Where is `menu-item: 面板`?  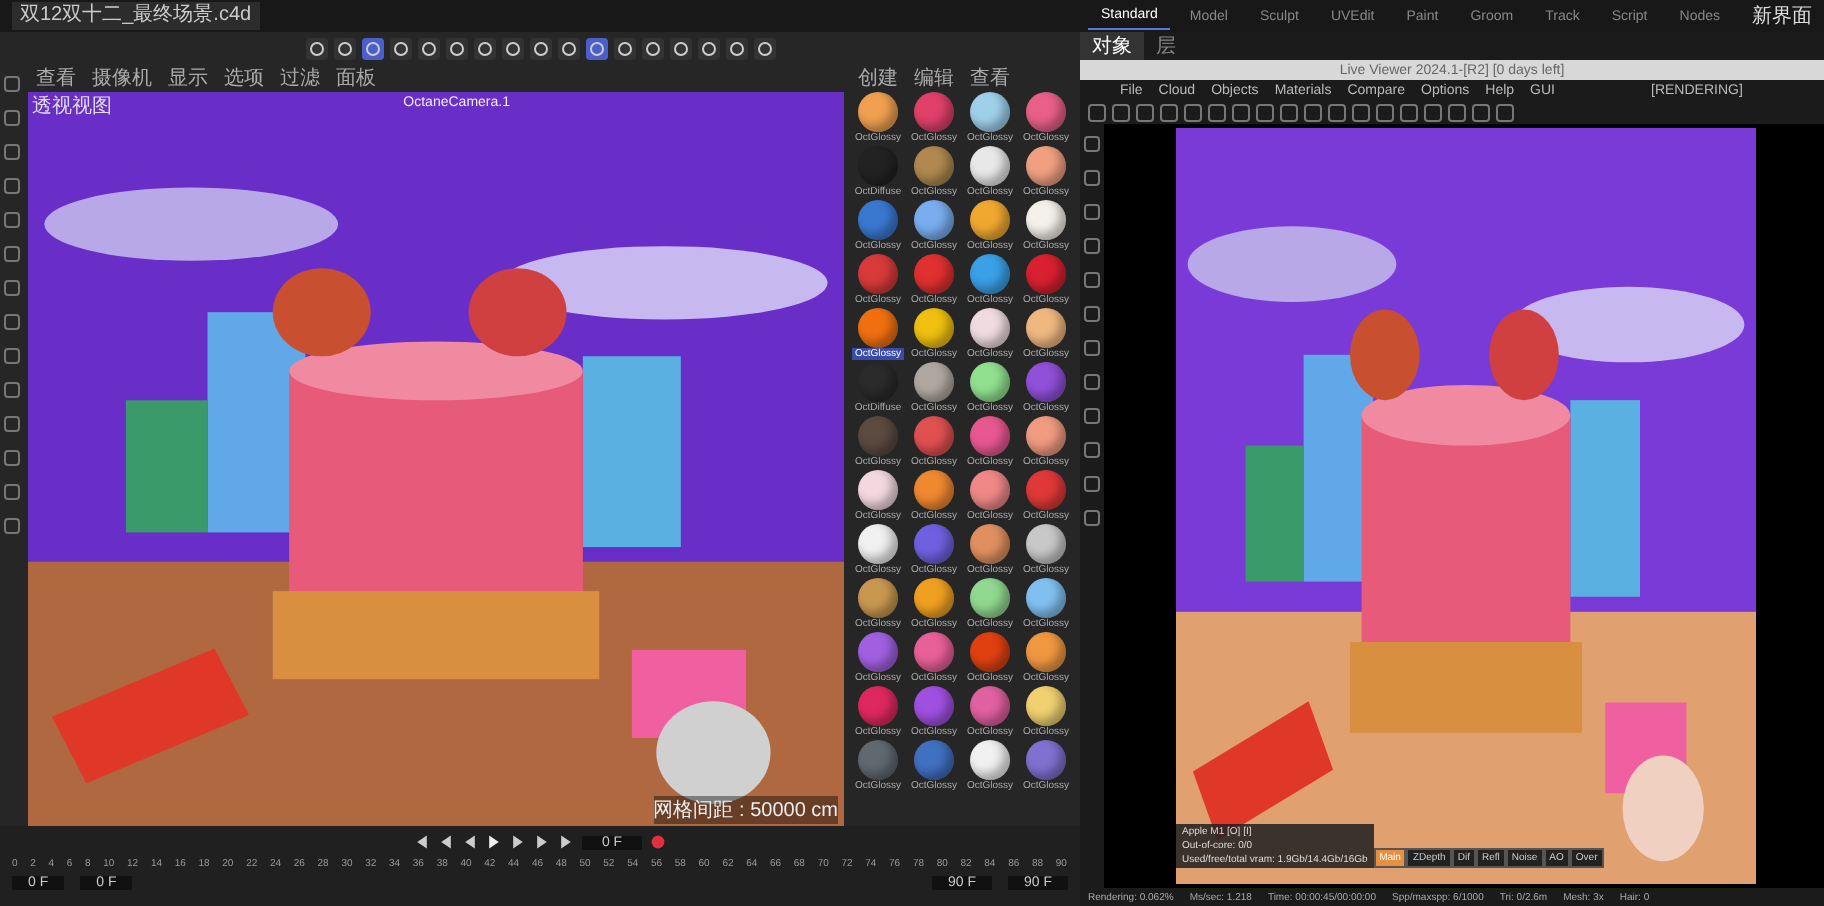
menu-item: 面板 is located at coordinates (356, 78).